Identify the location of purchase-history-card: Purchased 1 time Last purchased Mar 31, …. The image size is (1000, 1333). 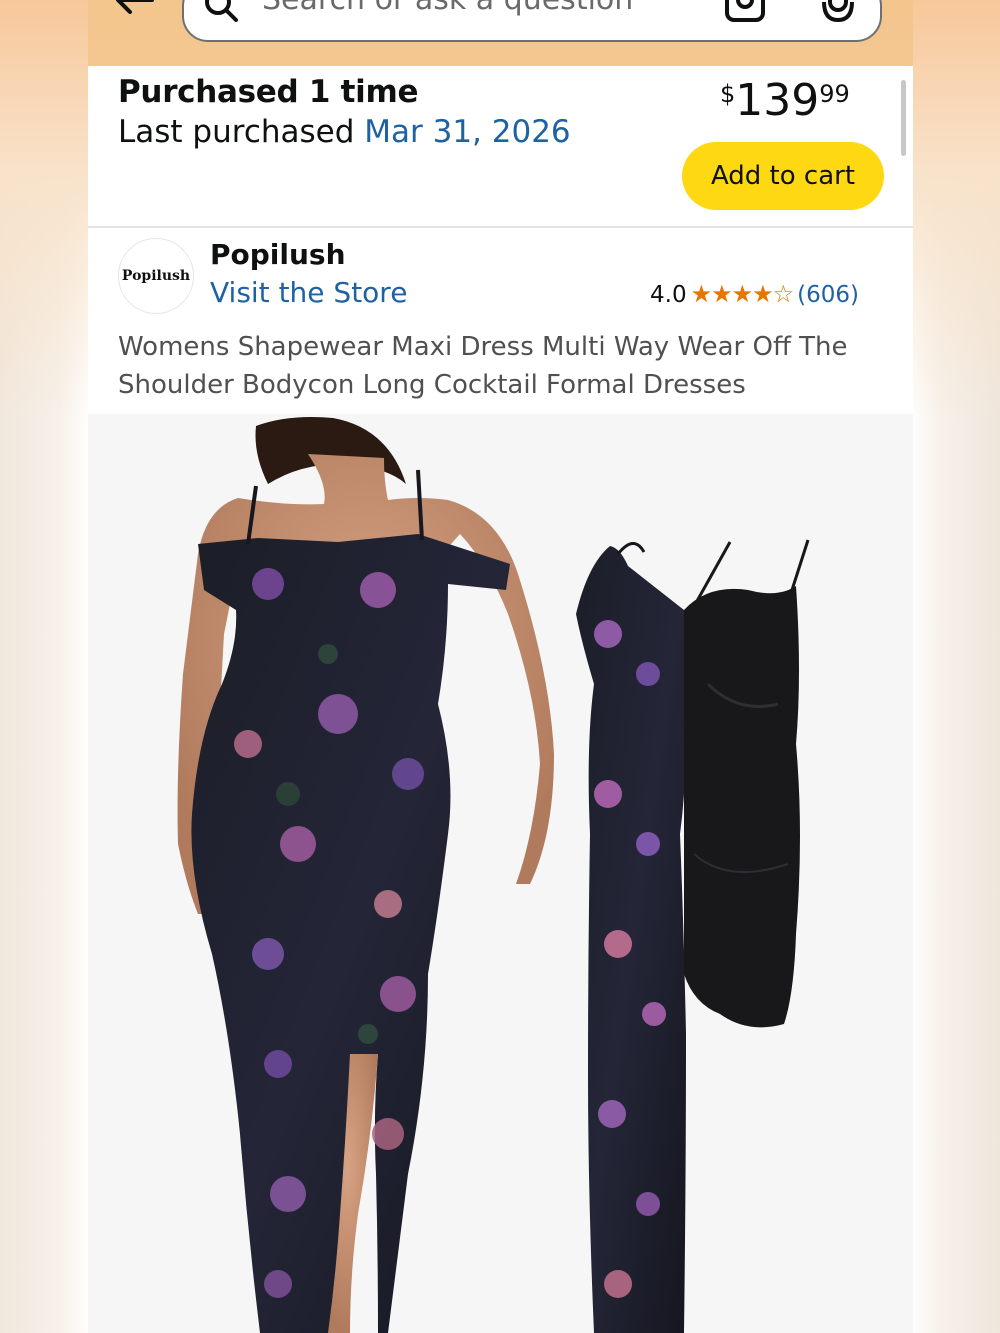
(500, 146).